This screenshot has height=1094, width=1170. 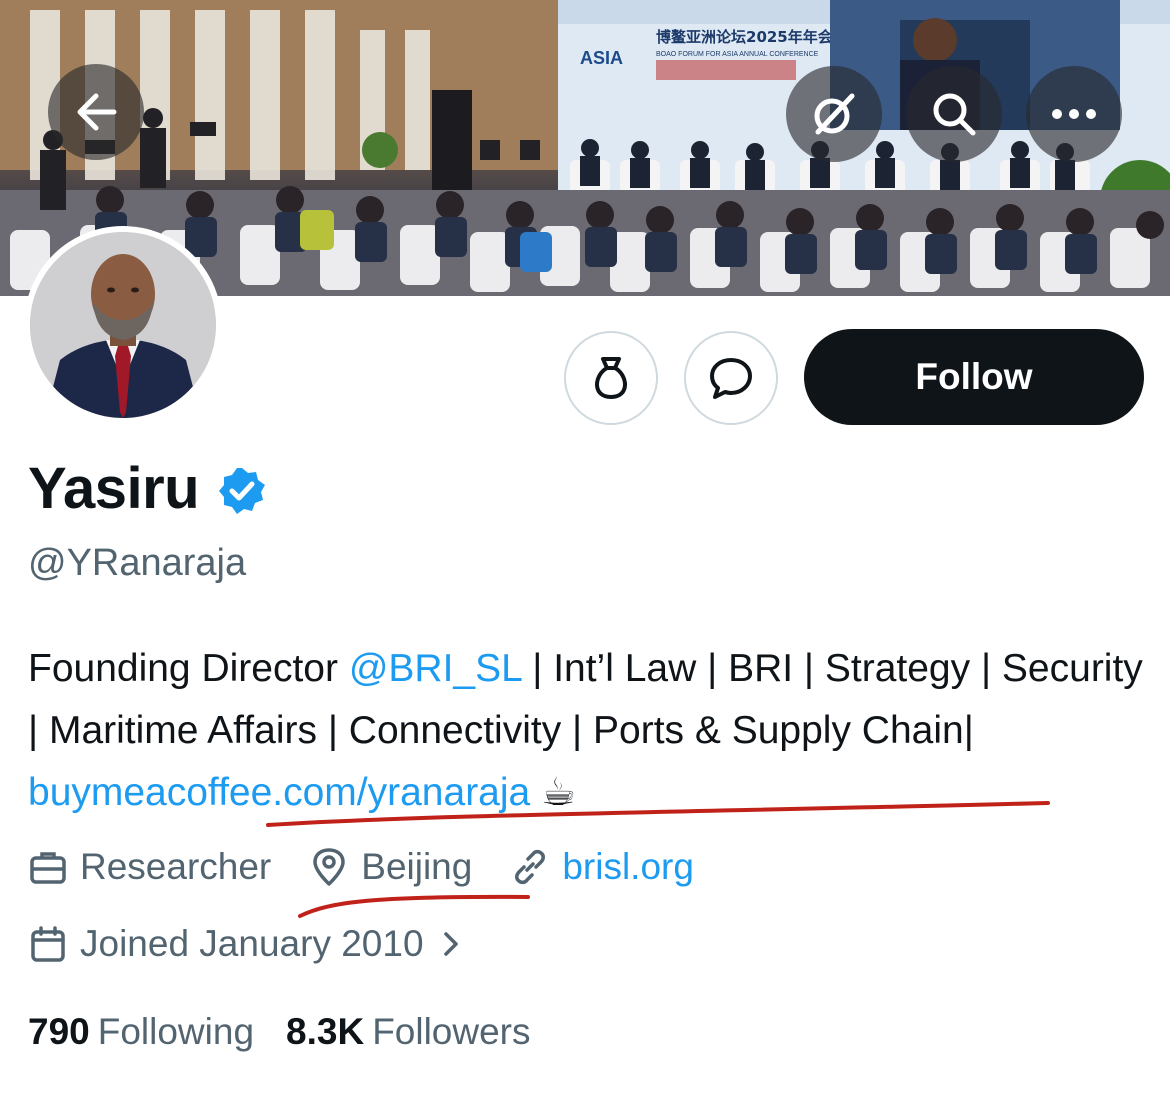 I want to click on banner-event-title-en: BOAO FORUM FOR ASIA ANNUAL CONFERENCE, so click(x=737, y=54).